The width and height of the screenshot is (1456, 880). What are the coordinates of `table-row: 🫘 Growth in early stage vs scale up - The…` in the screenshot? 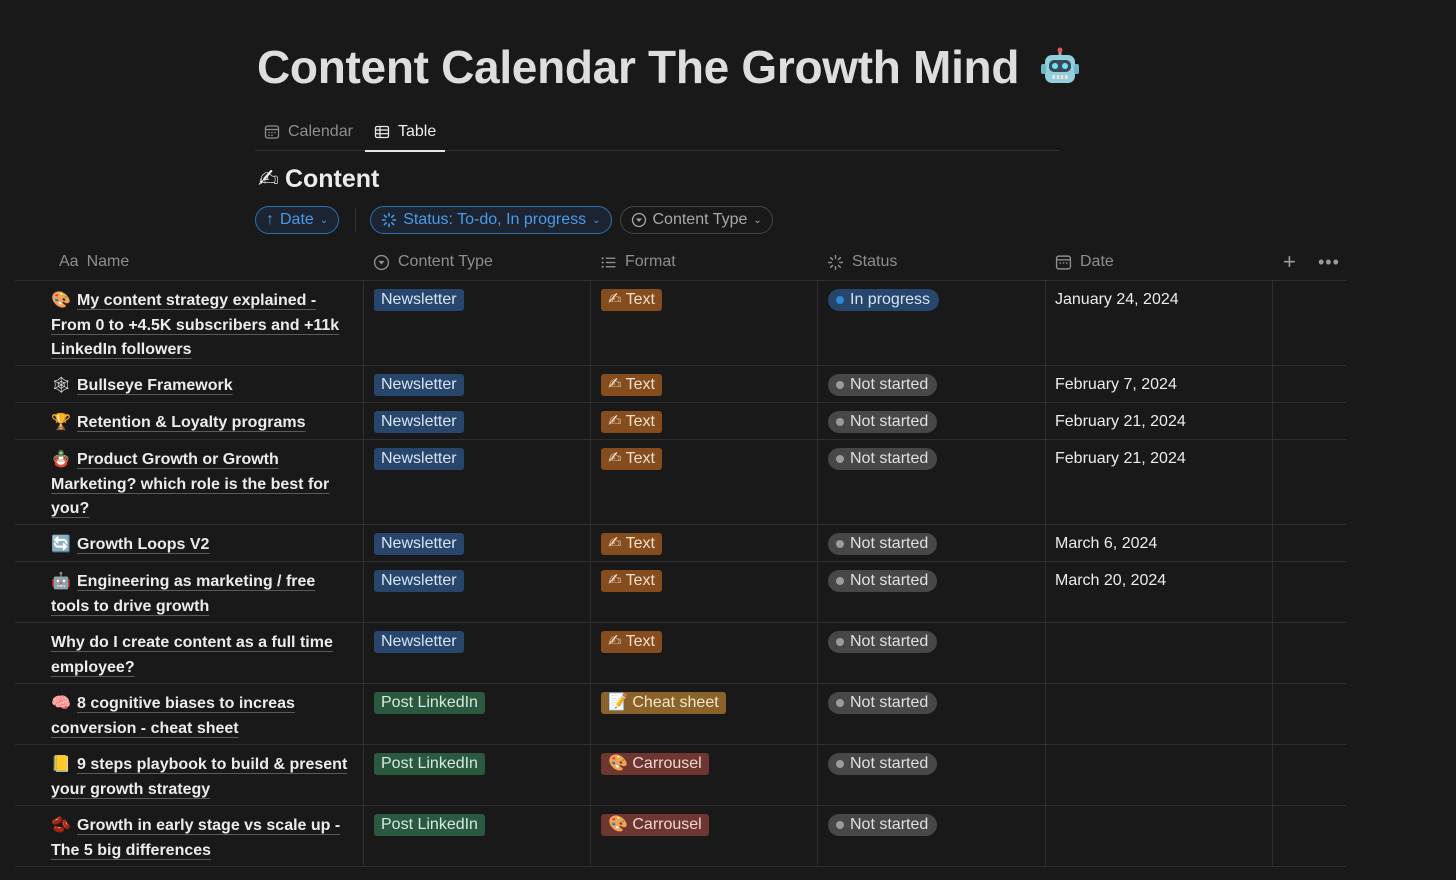 It's located at (680, 836).